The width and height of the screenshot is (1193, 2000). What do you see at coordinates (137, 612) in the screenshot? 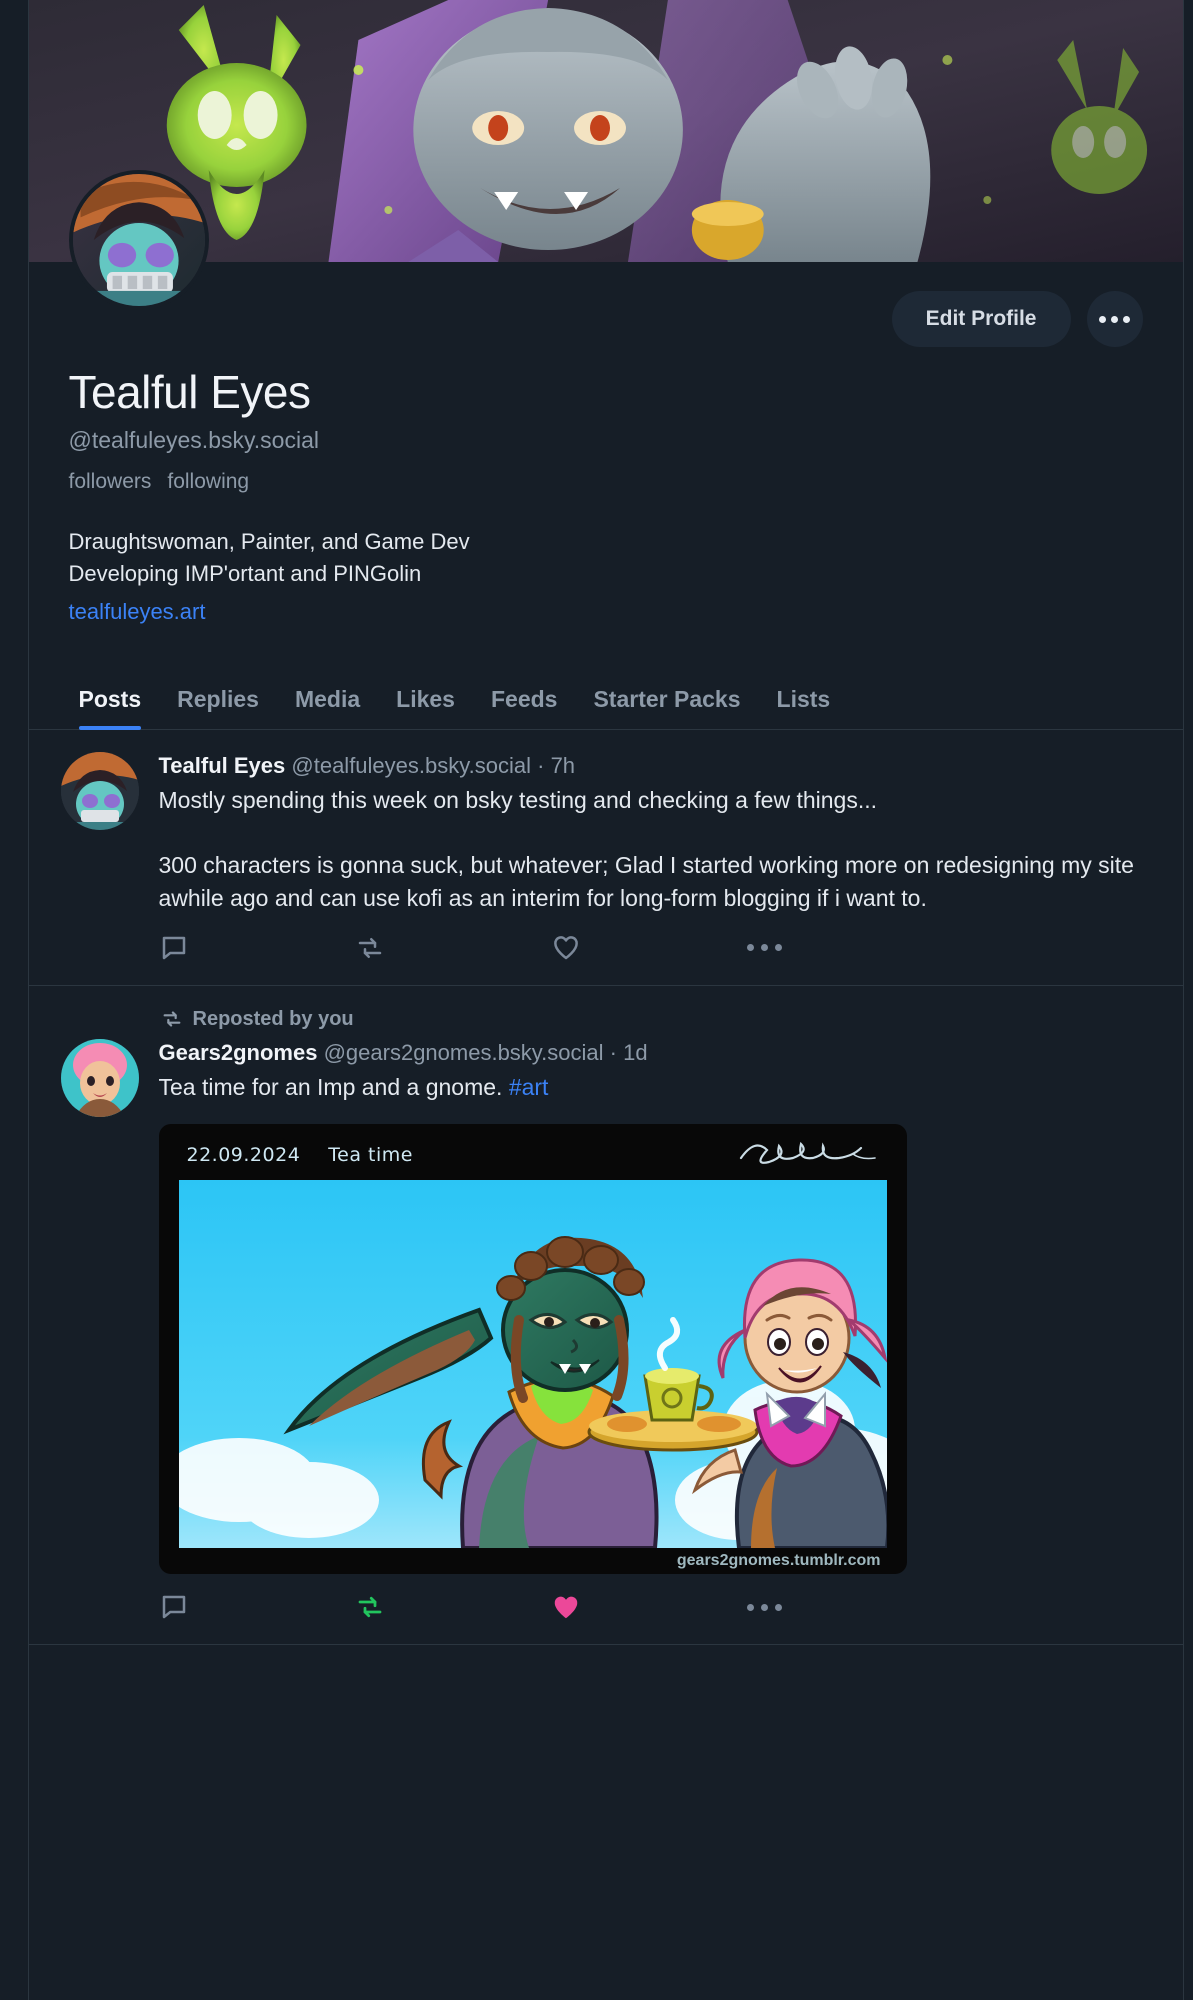
I see `website-link: tealfuleyes.art` at bounding box center [137, 612].